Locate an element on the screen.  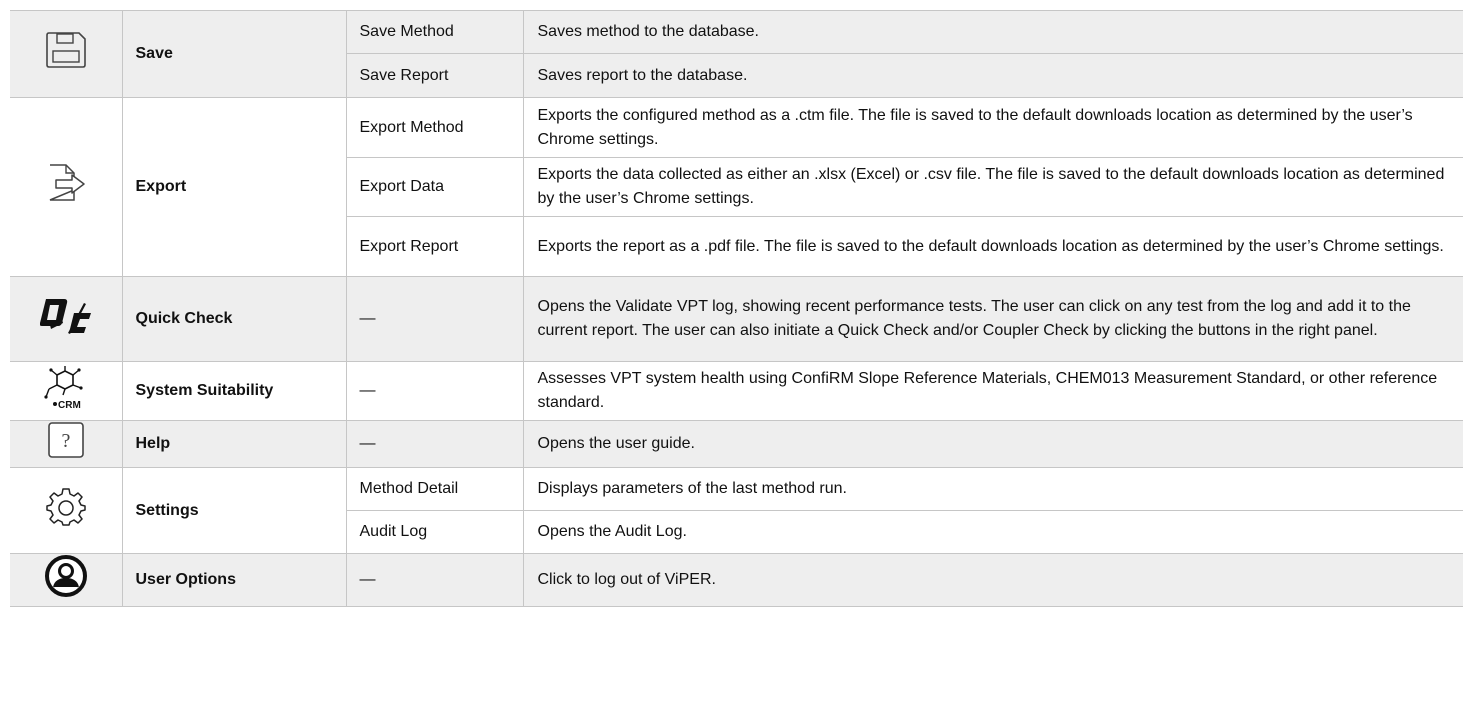
crm-molecule-icon: CRM is located at coordinates (66, 391).